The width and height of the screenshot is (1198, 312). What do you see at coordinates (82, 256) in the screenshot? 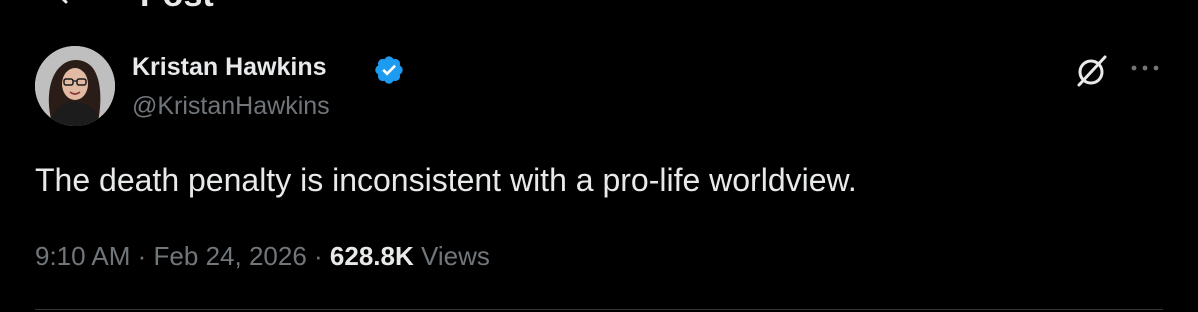
I see `post-time: 9:10 AM` at bounding box center [82, 256].